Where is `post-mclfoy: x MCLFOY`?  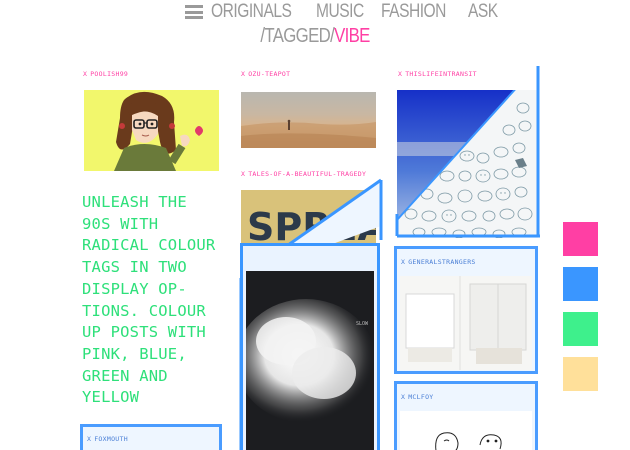
post-mclfoy: x MCLFOY is located at coordinates (466, 415).